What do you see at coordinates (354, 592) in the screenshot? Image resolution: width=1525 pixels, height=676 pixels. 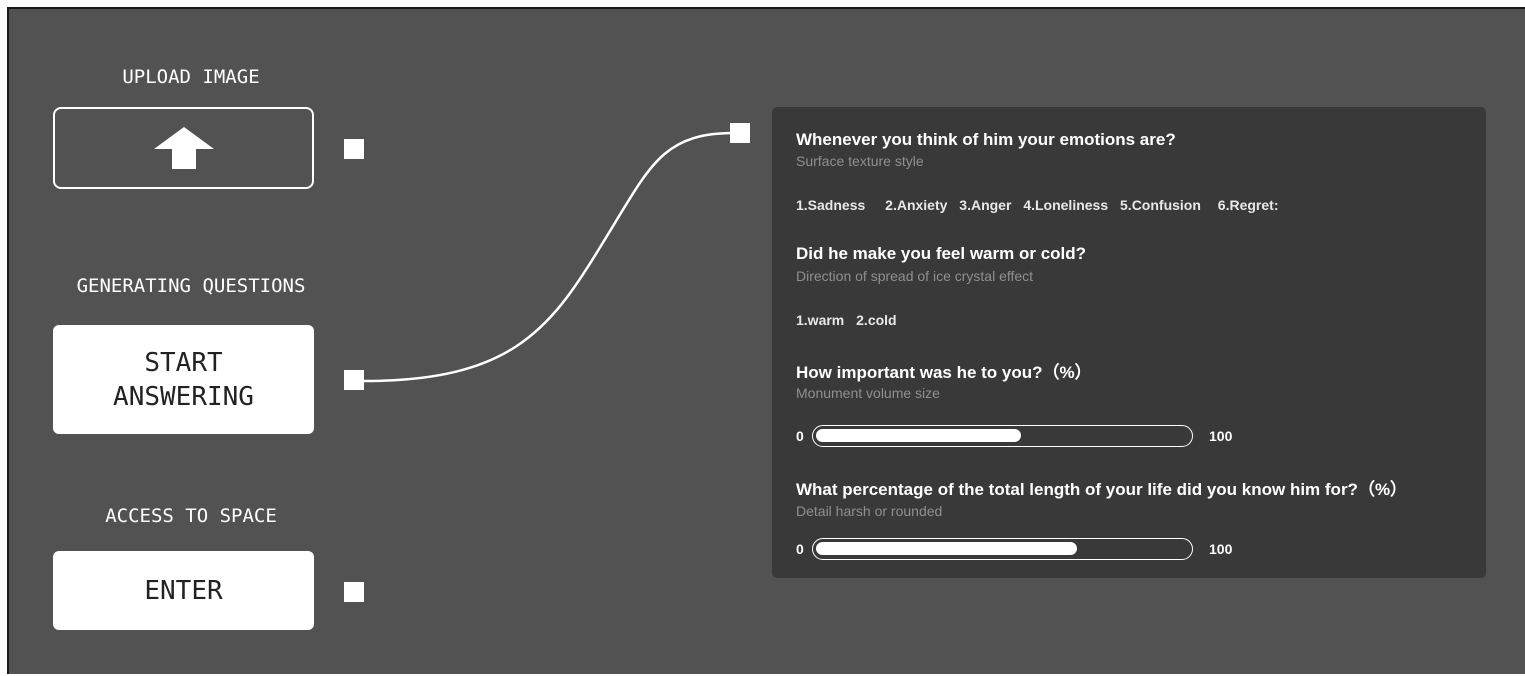 I see `enter-output-node` at bounding box center [354, 592].